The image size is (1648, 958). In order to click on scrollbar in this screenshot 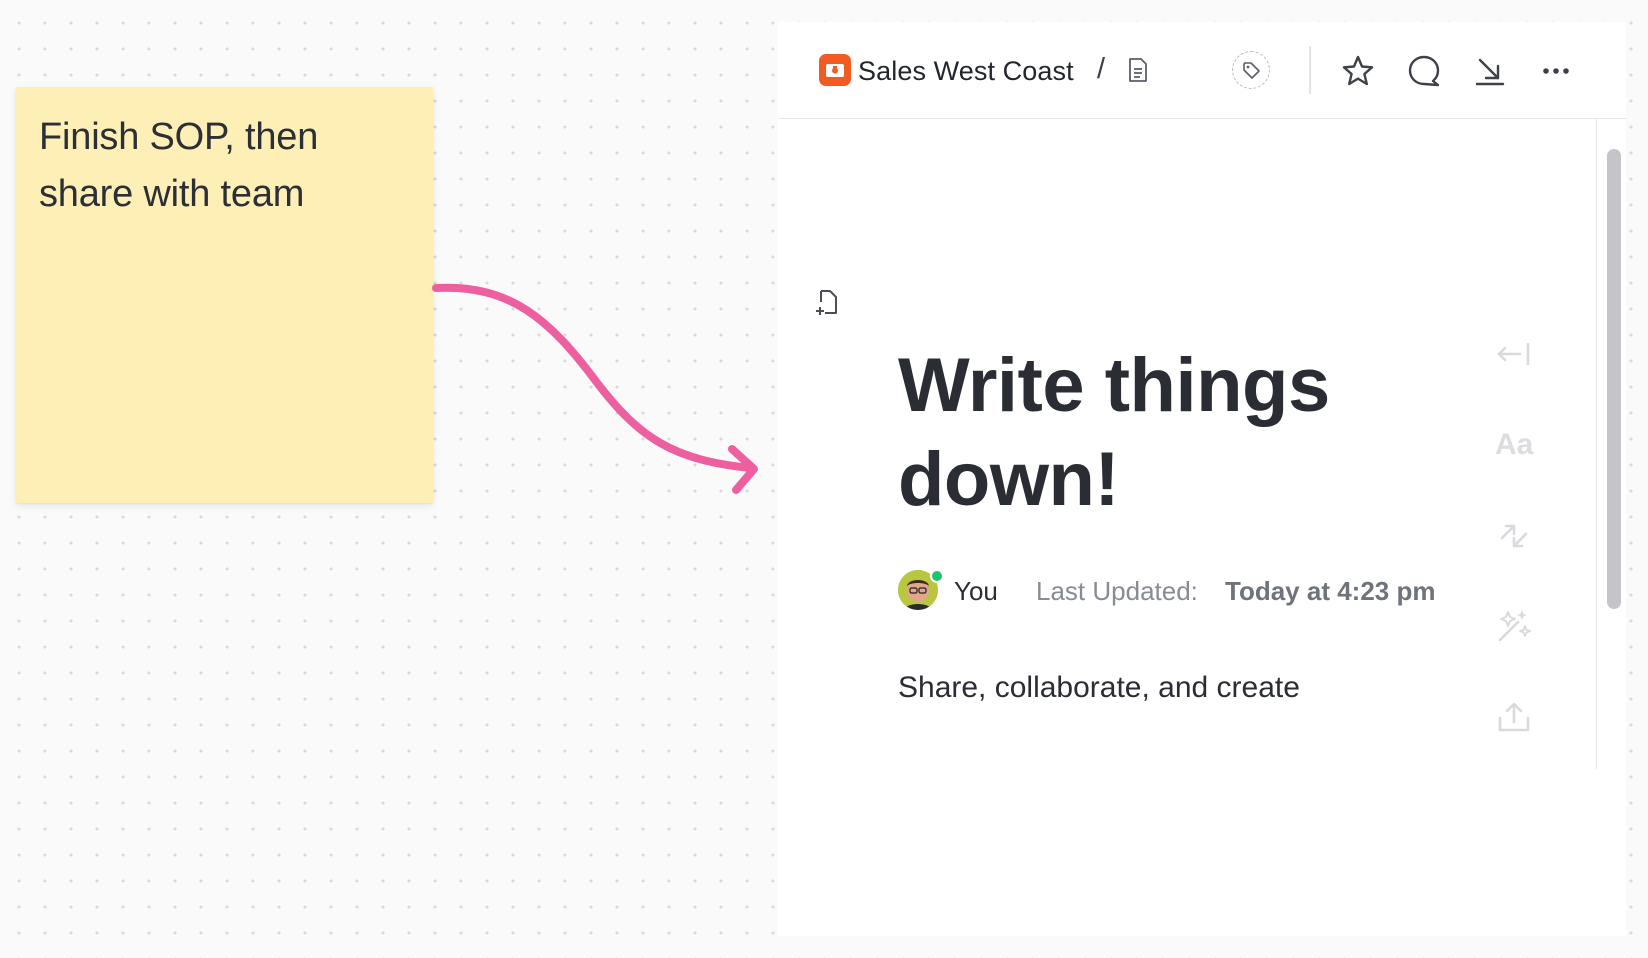, I will do `click(1611, 444)`.